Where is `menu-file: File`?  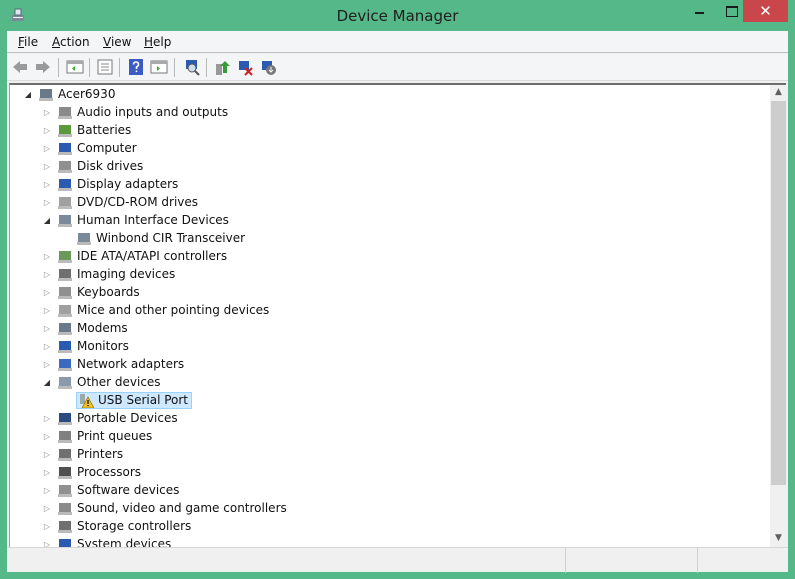
menu-file: File is located at coordinates (28, 42).